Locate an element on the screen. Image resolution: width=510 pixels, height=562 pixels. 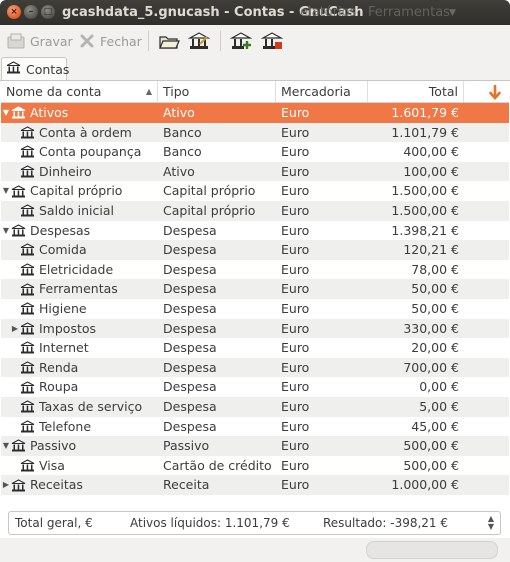
account-name: Taxas de serviço is located at coordinates (91, 406).